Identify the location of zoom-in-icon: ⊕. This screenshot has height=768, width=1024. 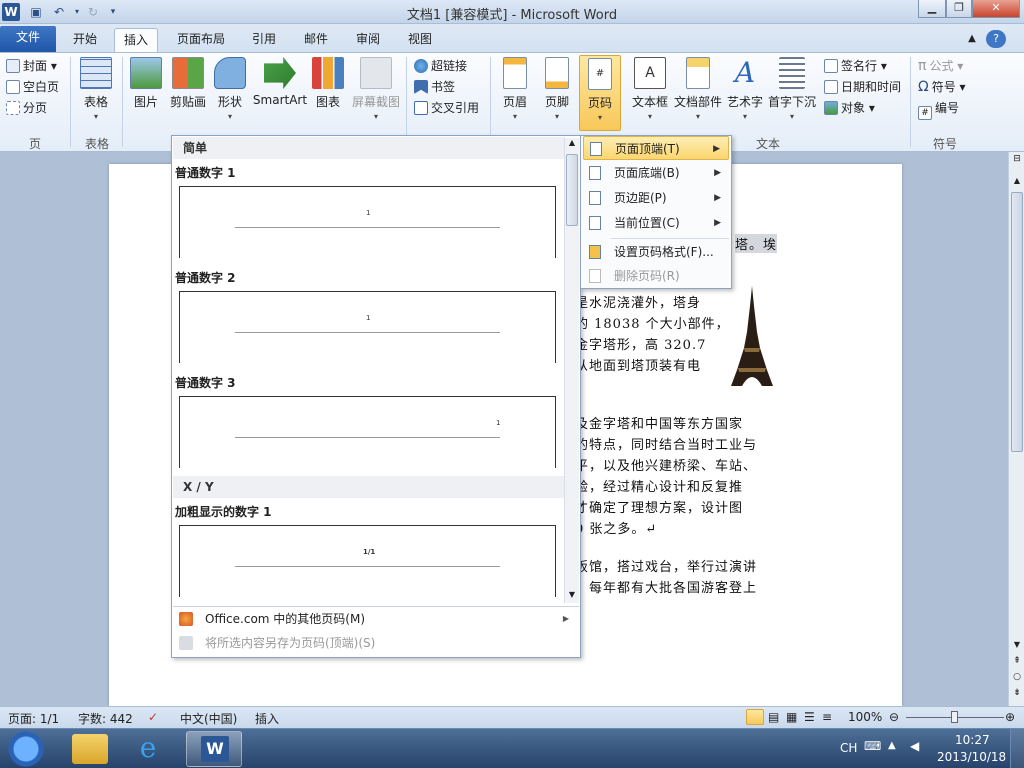
(1010, 717).